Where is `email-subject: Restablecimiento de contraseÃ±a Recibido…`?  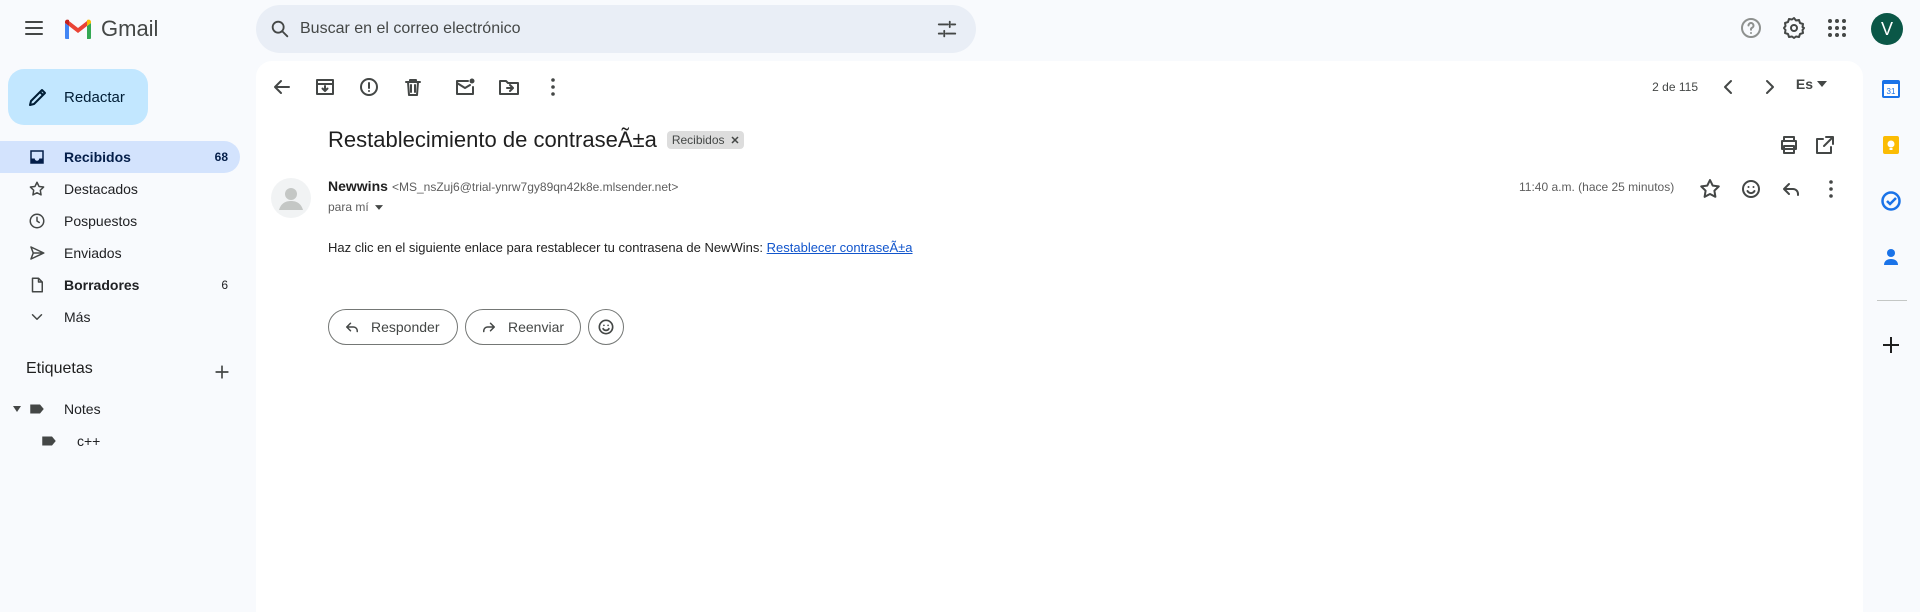
email-subject: Restablecimiento de contraseÃ±a Recibido… is located at coordinates (536, 140).